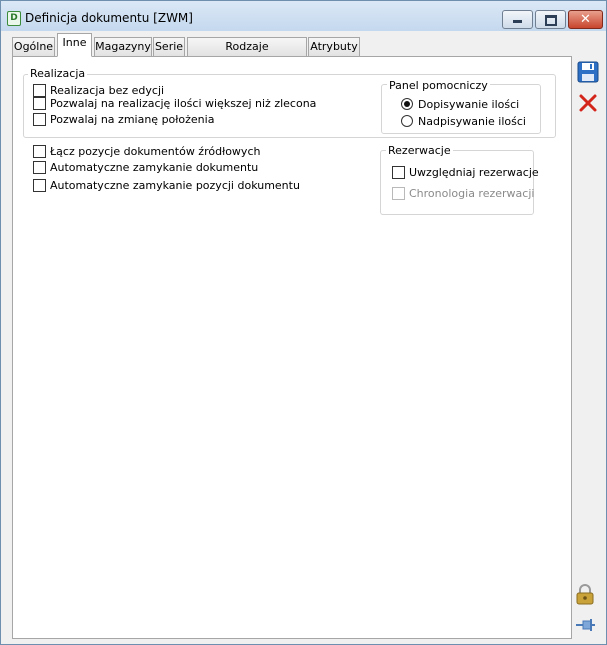 The height and width of the screenshot is (645, 607). Describe the element at coordinates (588, 72) in the screenshot. I see `save-icon` at that location.